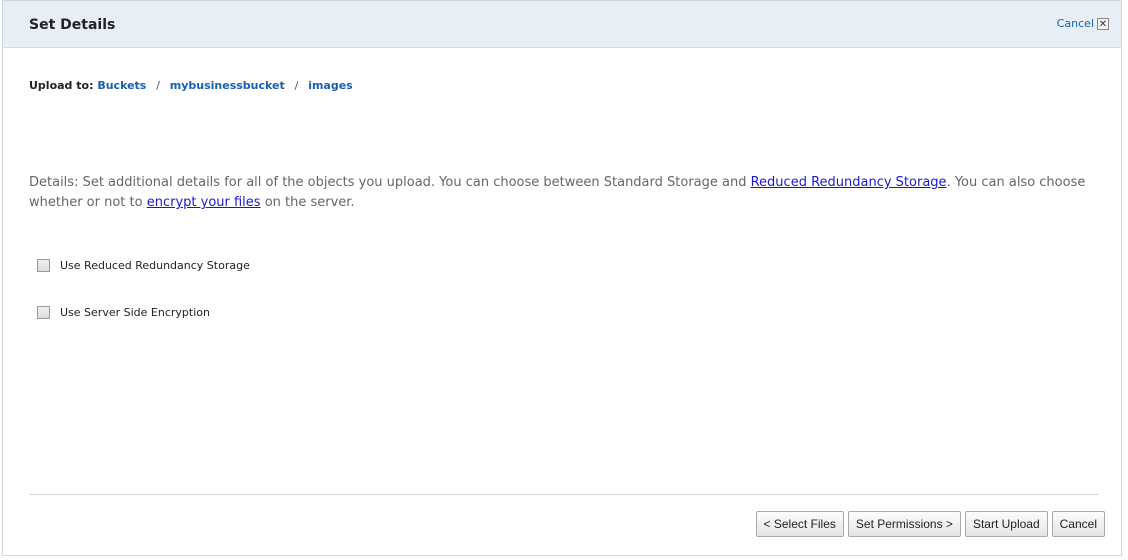 The width and height of the screenshot is (1128, 560). Describe the element at coordinates (1078, 524) in the screenshot. I see `cancel-button: Cancel` at that location.